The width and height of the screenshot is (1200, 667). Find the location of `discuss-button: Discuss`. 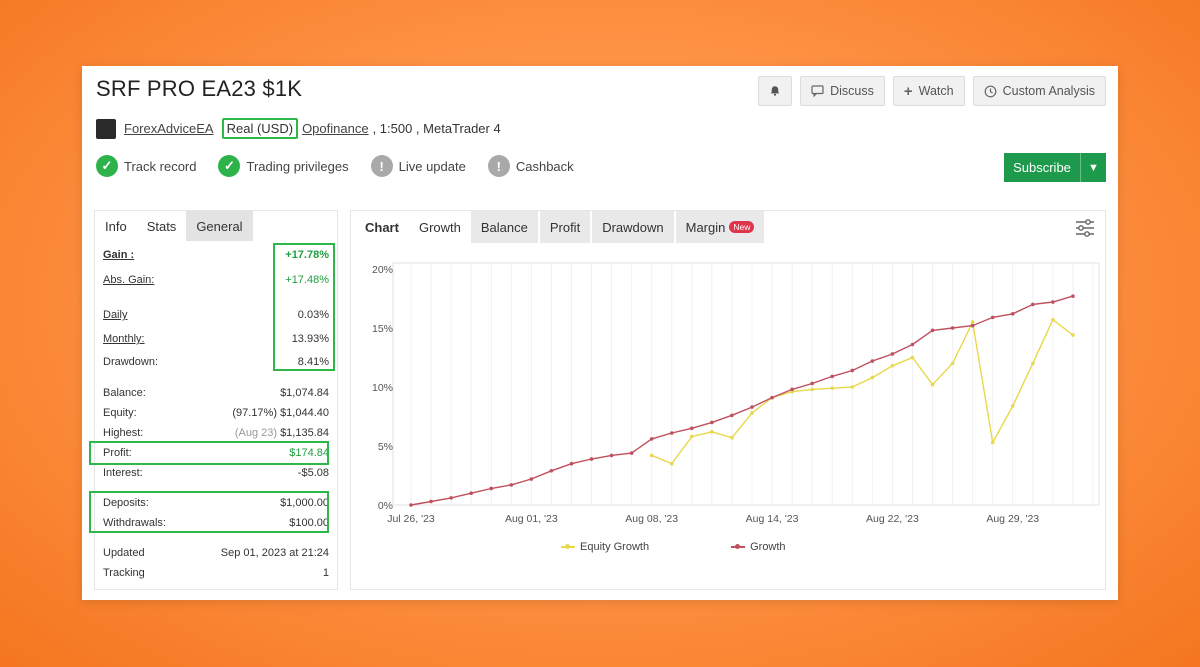

discuss-button: Discuss is located at coordinates (842, 91).